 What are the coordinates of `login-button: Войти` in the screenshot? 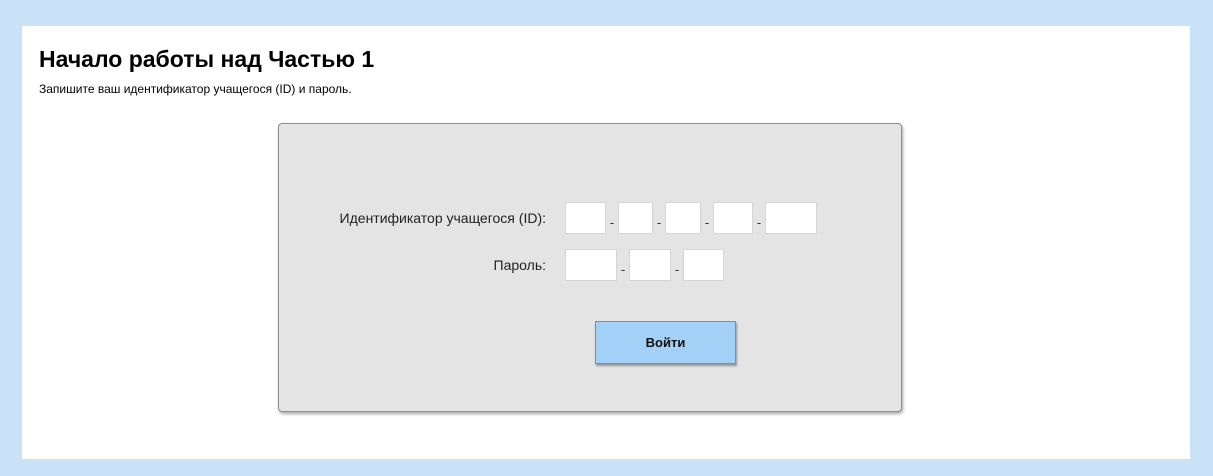 It's located at (665, 342).